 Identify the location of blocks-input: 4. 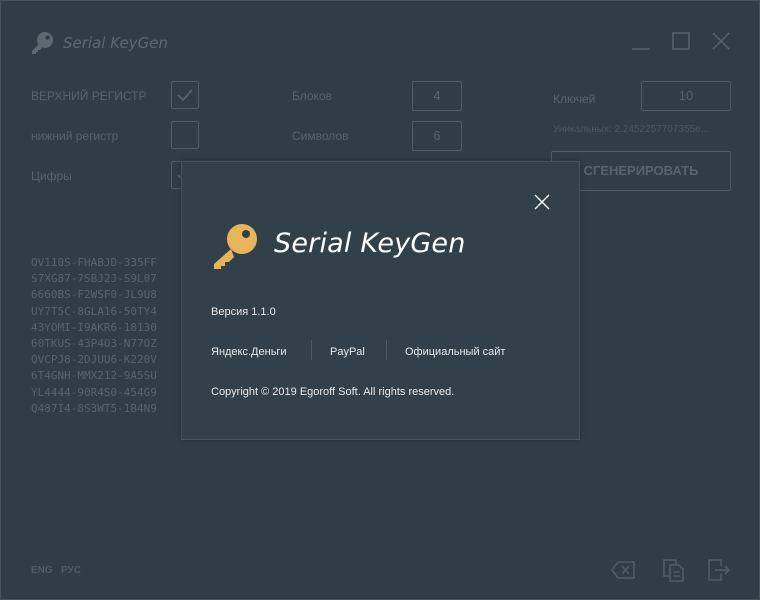
(437, 96).